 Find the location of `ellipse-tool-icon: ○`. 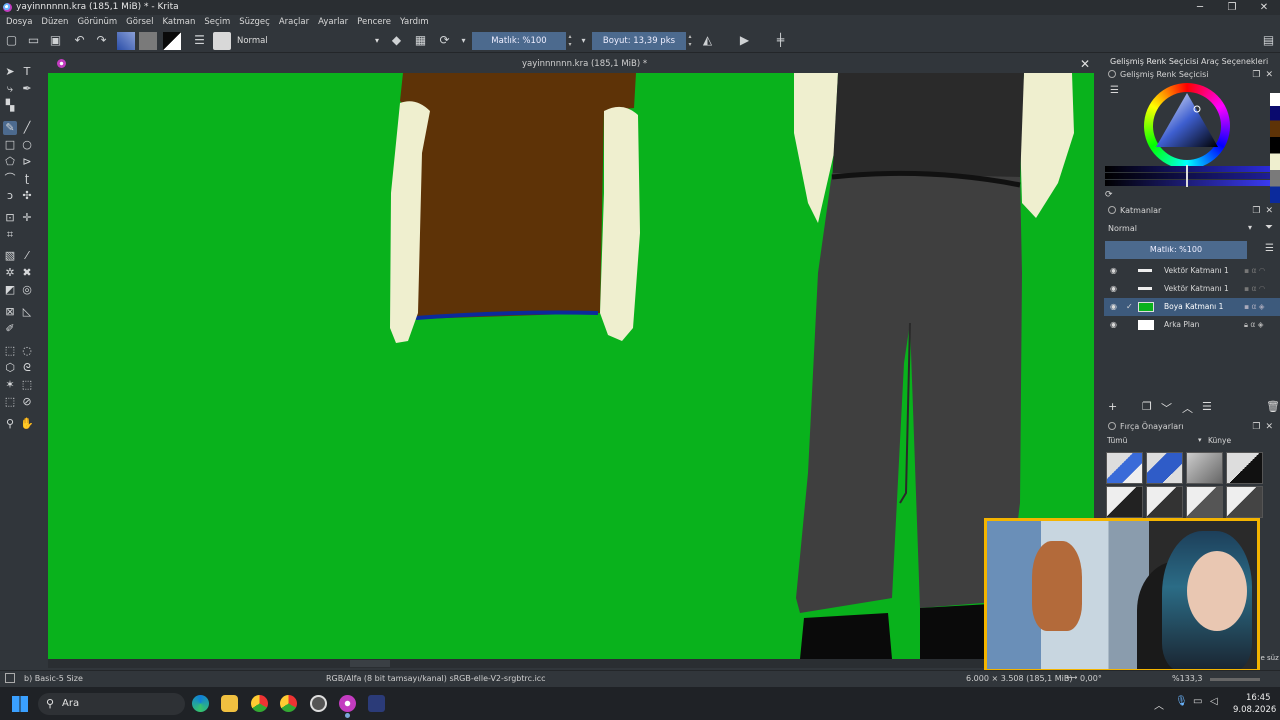

ellipse-tool-icon: ○ is located at coordinates (27, 145).